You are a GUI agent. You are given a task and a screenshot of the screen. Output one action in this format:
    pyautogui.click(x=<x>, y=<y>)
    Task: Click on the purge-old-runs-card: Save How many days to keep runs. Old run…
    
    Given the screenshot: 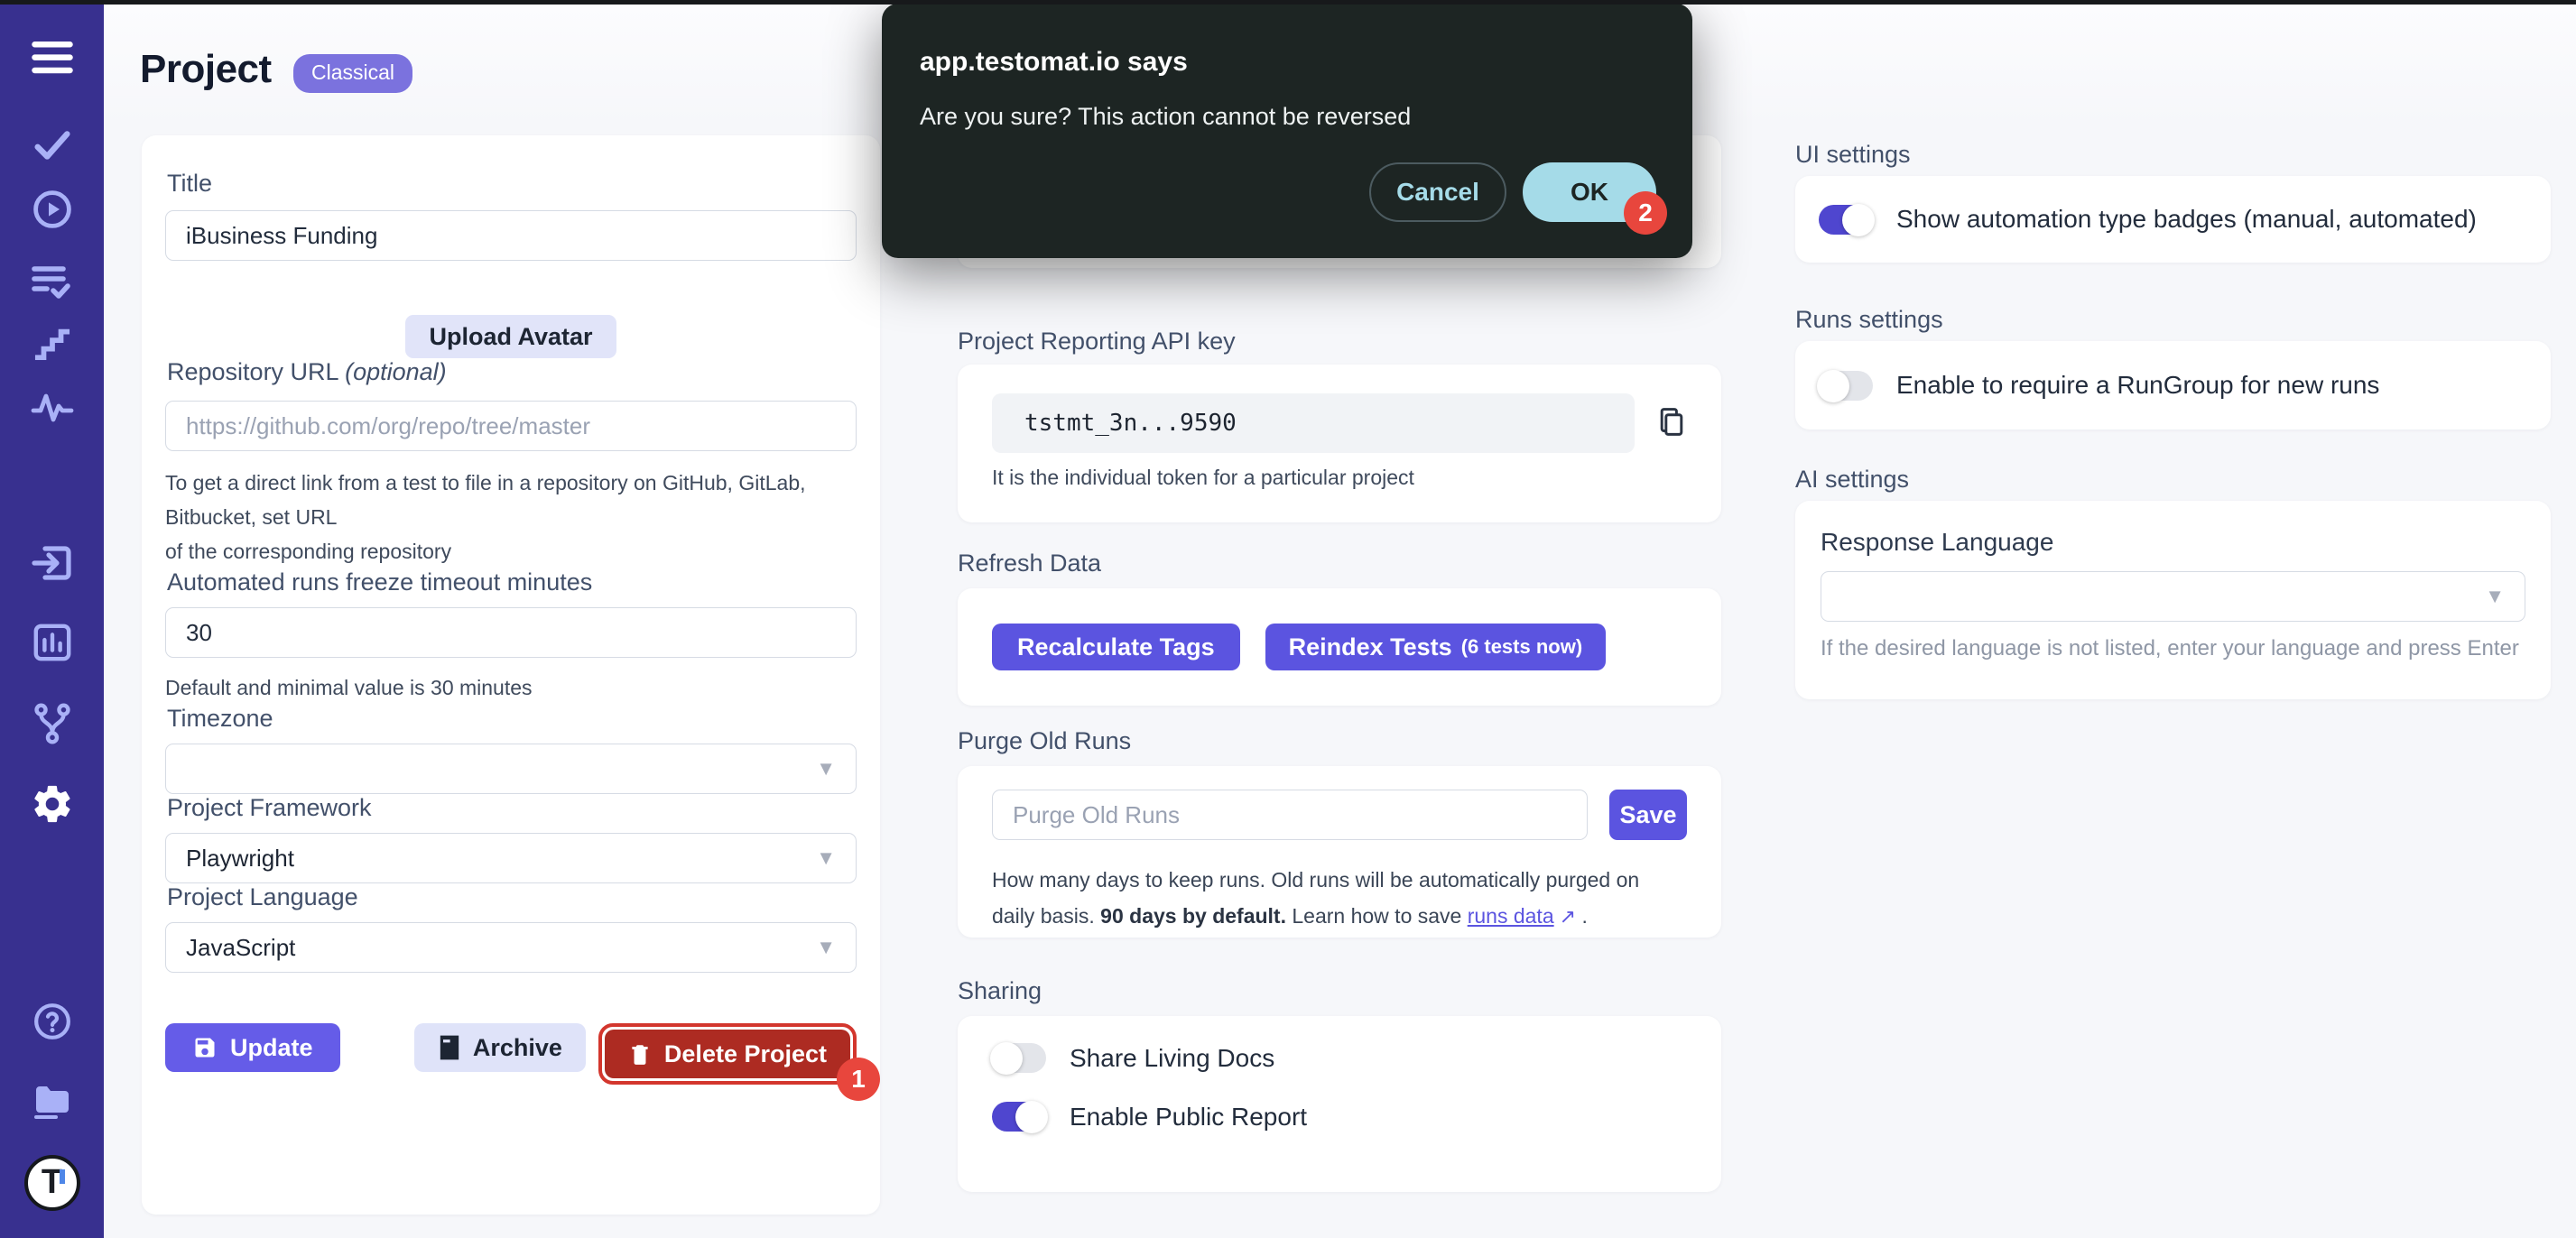 What is the action you would take?
    pyautogui.click(x=1339, y=852)
    